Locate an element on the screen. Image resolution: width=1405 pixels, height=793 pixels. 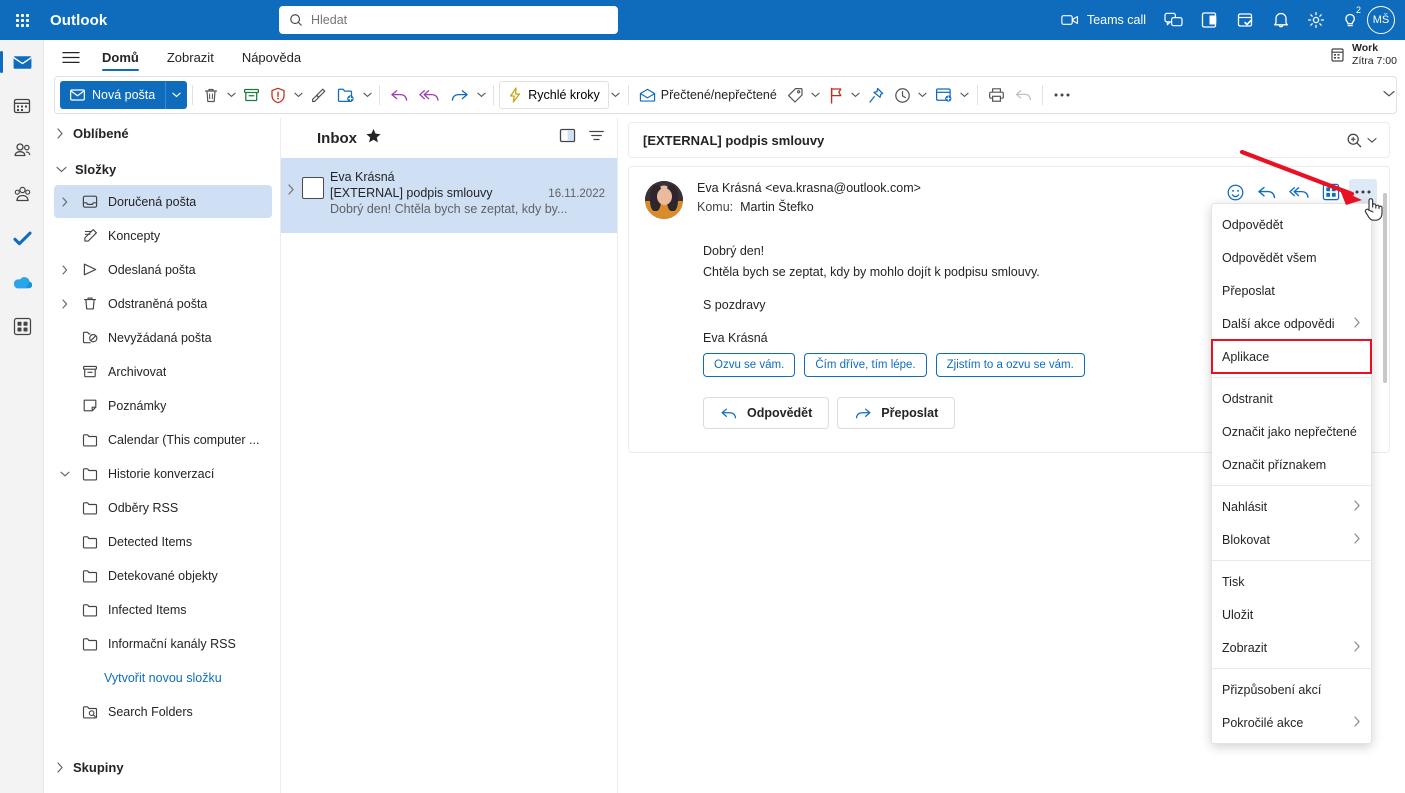
menu-item-delete: Odstranit is located at coordinates (1291, 398).